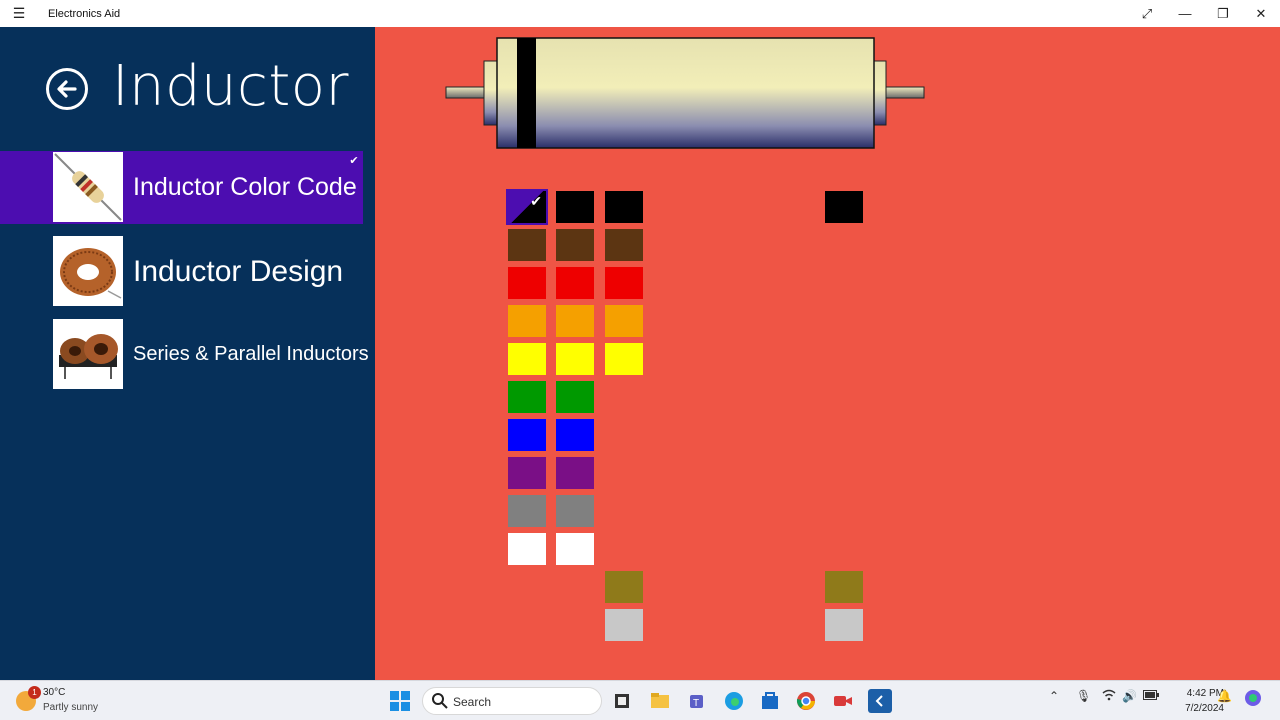 The image size is (1280, 720). I want to click on nav-item-label: Series & Parallel Inductors, so click(251, 354).